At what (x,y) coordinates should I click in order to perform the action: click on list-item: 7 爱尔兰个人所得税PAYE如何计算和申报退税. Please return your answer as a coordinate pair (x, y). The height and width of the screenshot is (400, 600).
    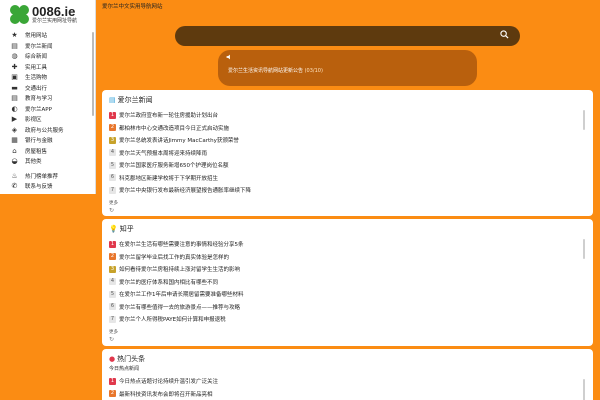
    Looking at the image, I should click on (347, 319).